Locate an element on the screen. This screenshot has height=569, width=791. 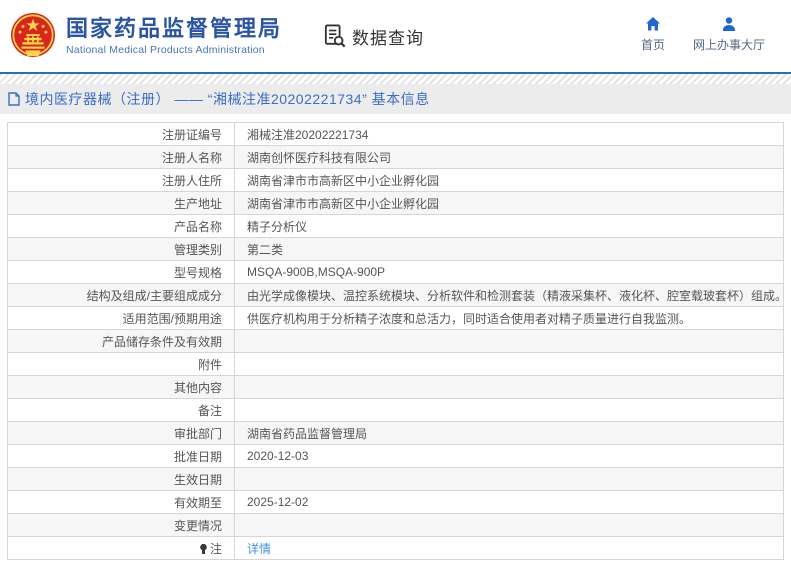
row-label: 生产地址 is located at coordinates (121, 203).